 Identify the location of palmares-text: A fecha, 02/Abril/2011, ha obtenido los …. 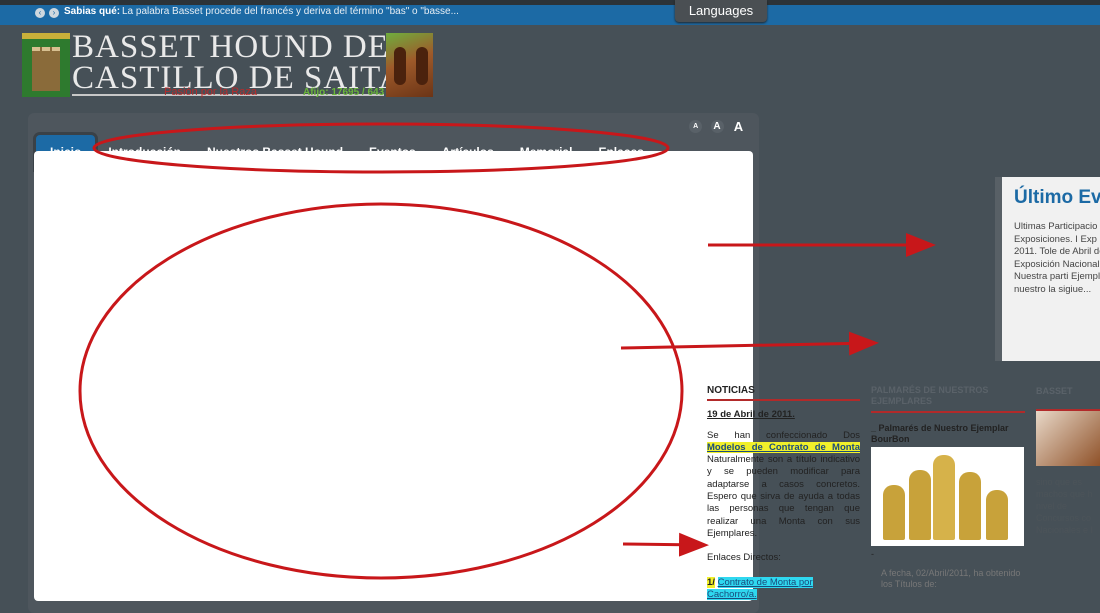
(951, 578).